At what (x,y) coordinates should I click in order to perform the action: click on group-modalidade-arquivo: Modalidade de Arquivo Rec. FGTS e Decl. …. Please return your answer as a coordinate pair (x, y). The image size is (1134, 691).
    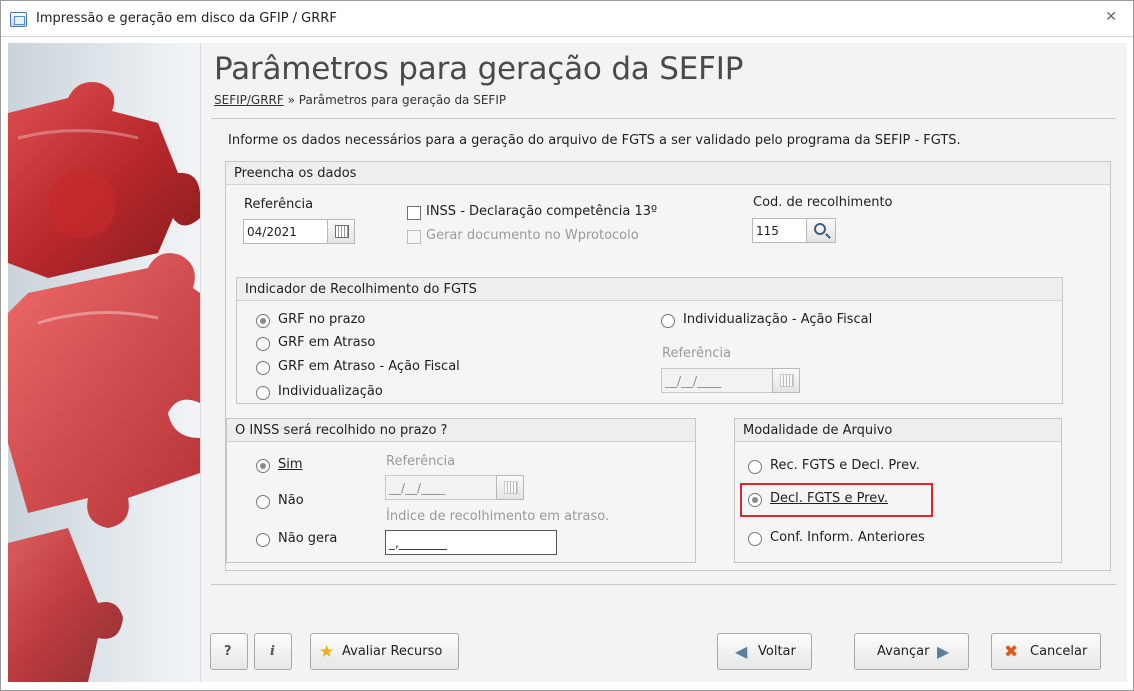
    Looking at the image, I should click on (898, 490).